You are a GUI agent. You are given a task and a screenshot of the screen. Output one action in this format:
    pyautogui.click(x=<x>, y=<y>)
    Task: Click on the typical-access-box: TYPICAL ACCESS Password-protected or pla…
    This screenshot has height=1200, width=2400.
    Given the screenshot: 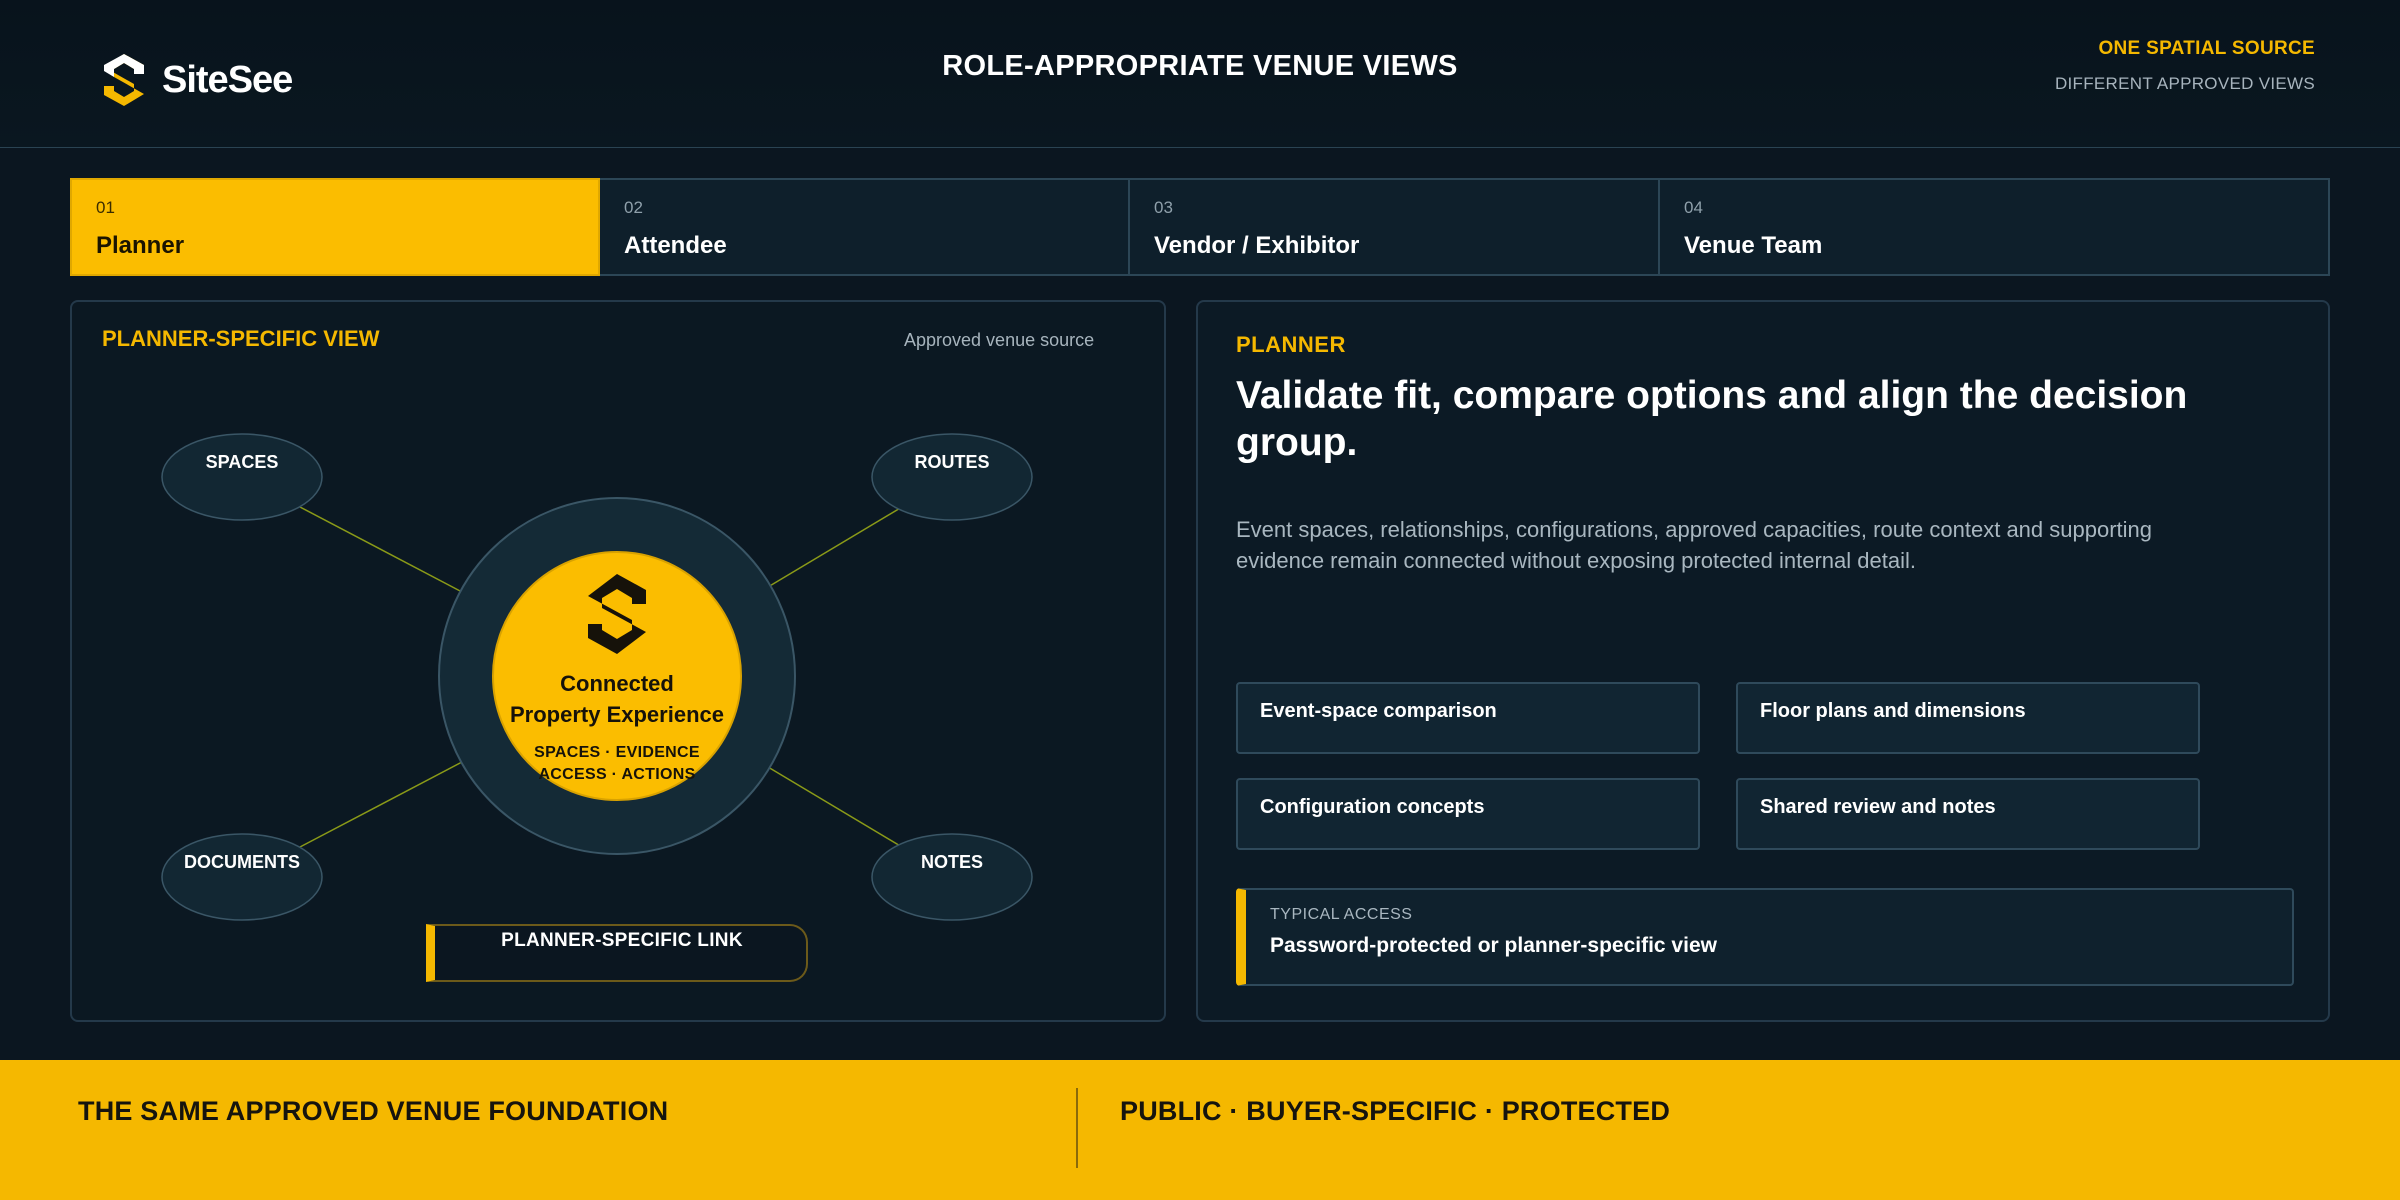 What is the action you would take?
    pyautogui.click(x=1765, y=937)
    